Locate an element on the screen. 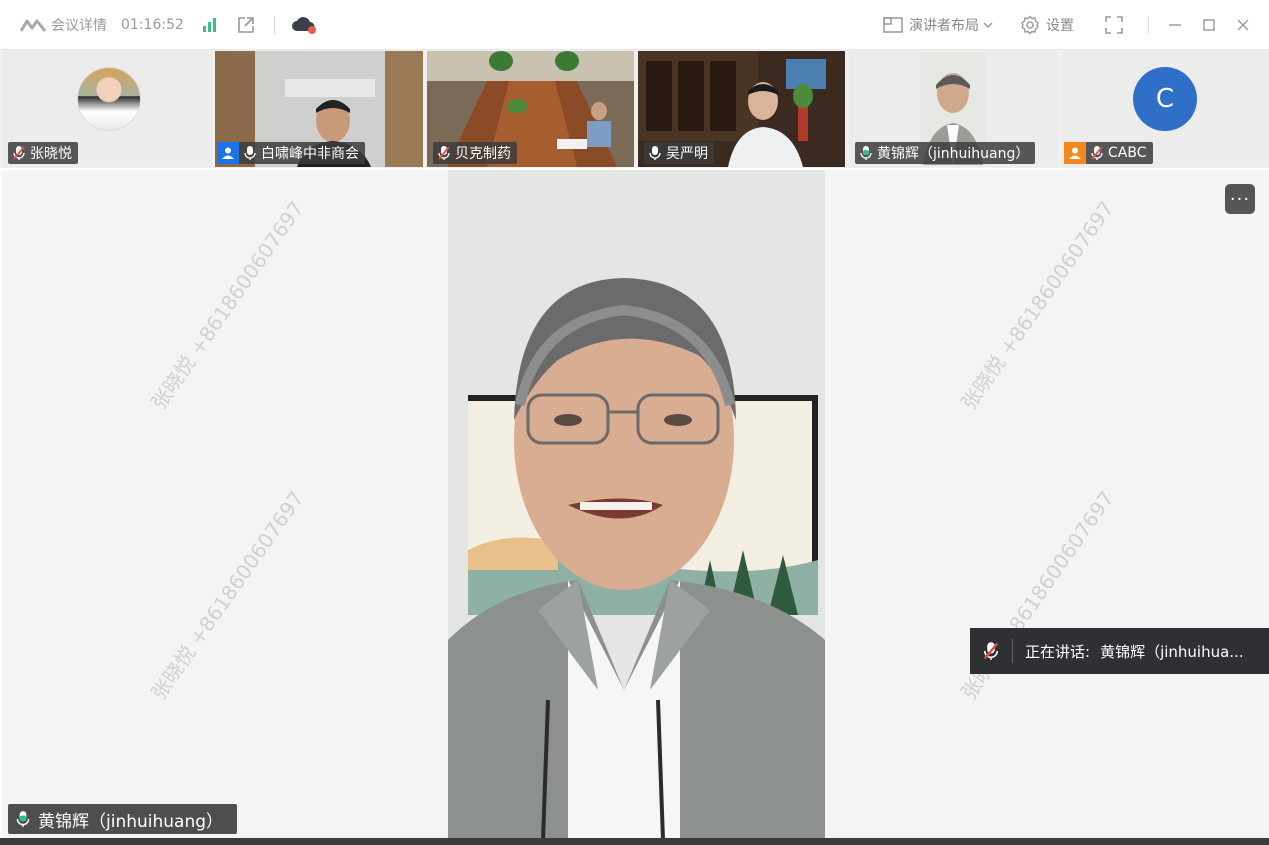 The height and width of the screenshot is (845, 1269). speaking-divider is located at coordinates (1012, 651).